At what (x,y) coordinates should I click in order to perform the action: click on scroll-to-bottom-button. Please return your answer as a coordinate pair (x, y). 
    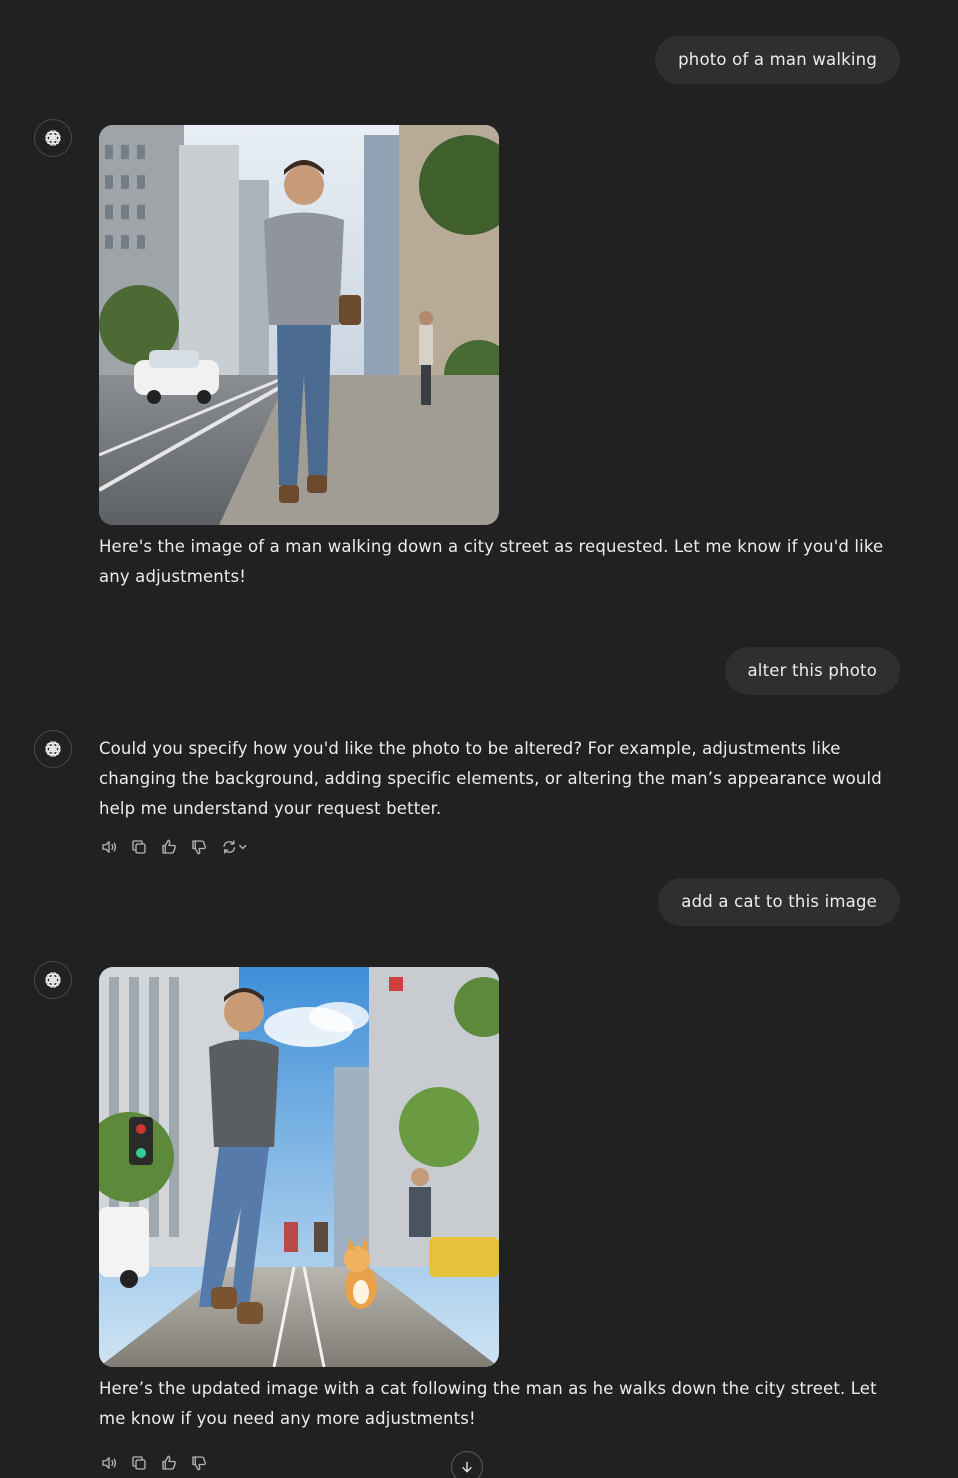
    Looking at the image, I should click on (467, 1464).